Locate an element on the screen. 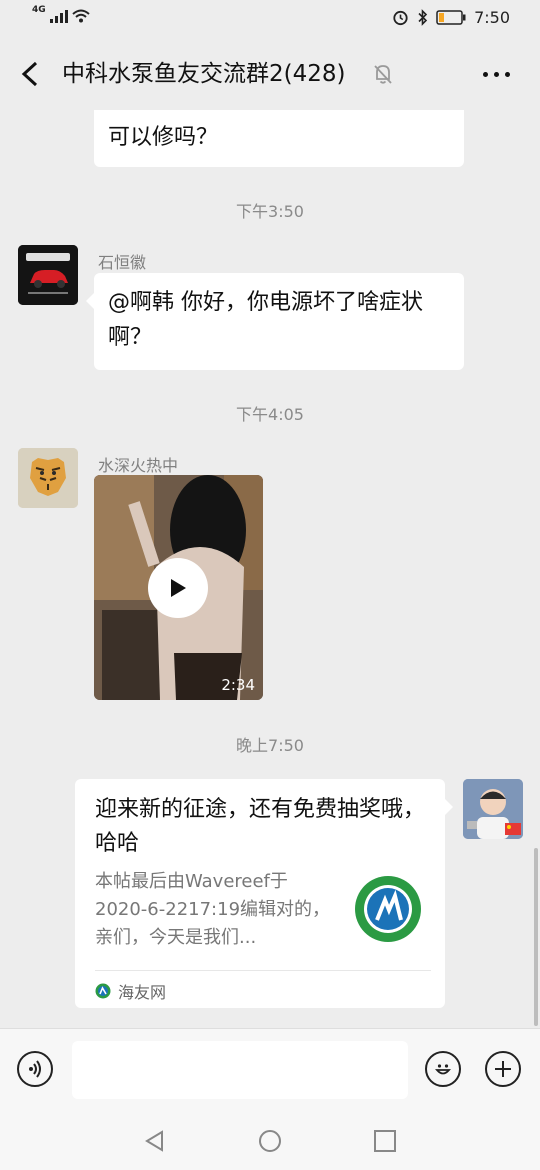 This screenshot has width=540, height=1170. status-icons: 7:50 is located at coordinates (451, 17).